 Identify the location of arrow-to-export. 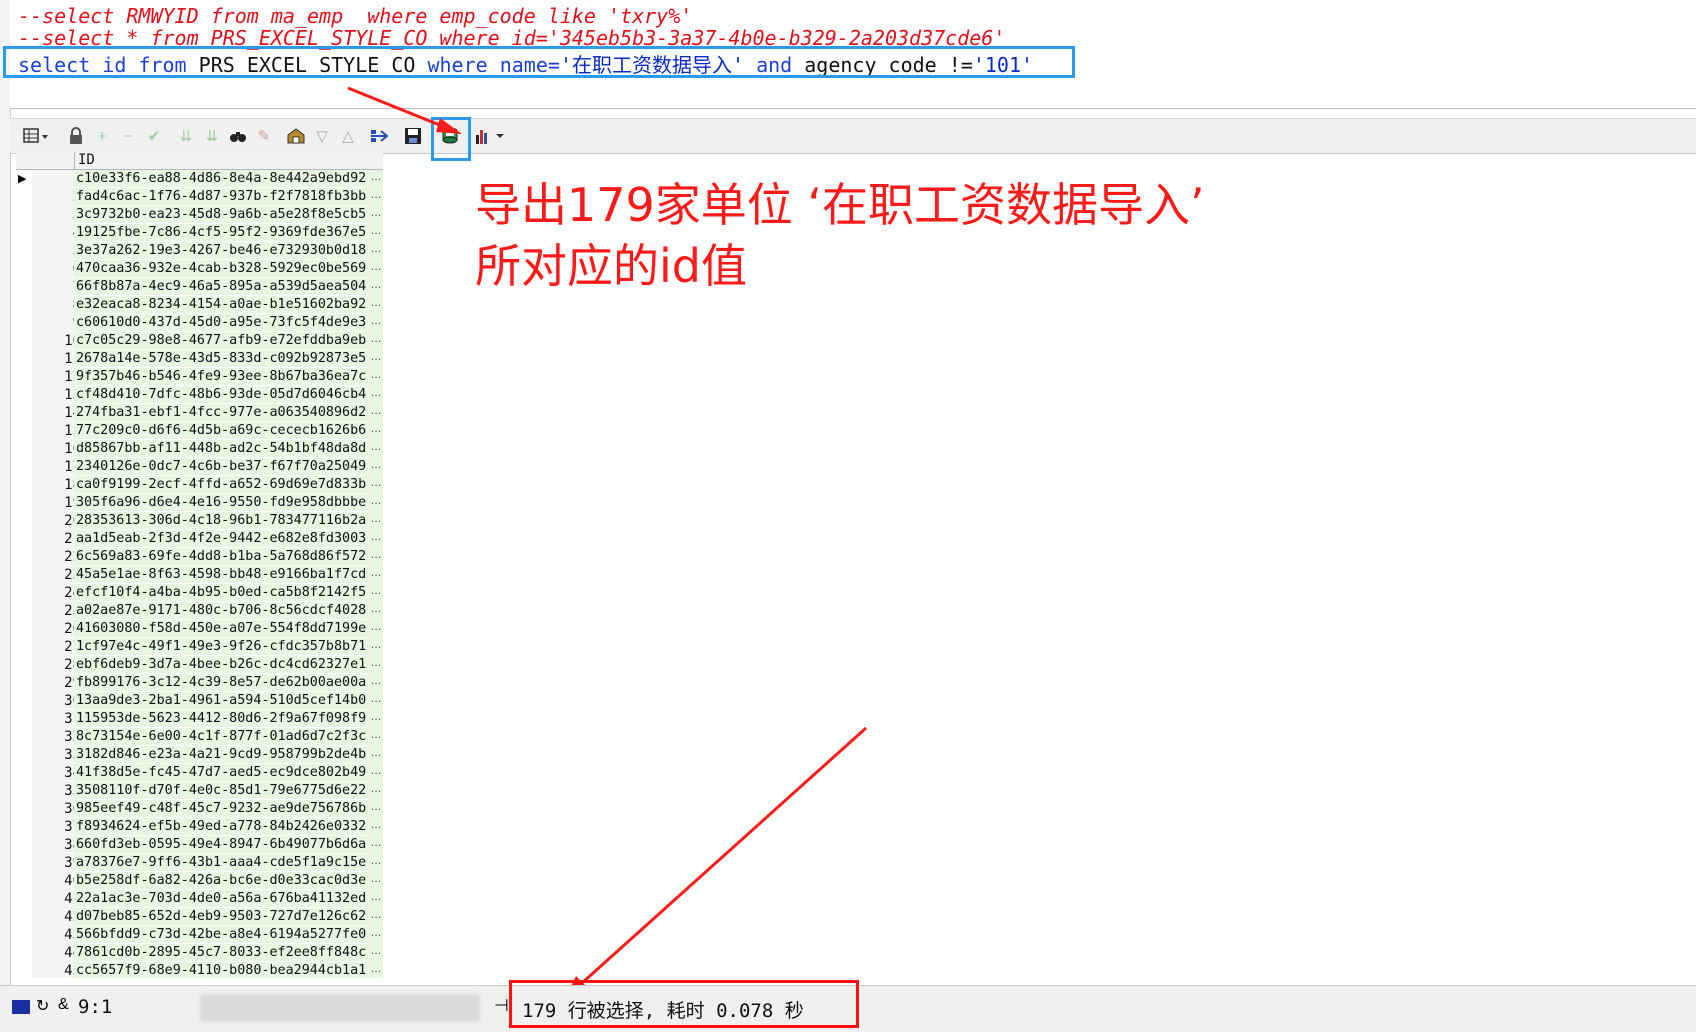
(400, 109).